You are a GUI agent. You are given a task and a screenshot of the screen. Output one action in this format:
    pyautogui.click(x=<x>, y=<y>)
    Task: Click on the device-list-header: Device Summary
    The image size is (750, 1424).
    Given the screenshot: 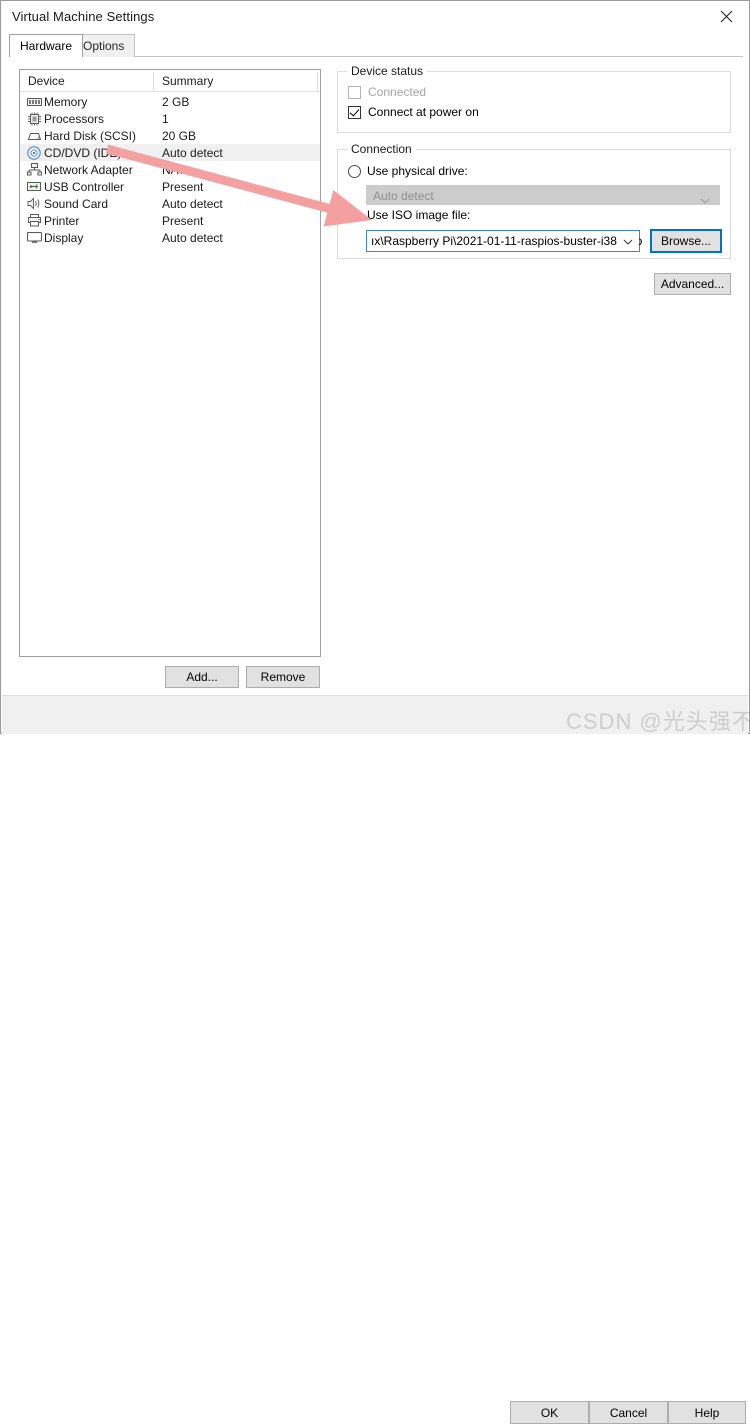 What is the action you would take?
    pyautogui.click(x=170, y=81)
    